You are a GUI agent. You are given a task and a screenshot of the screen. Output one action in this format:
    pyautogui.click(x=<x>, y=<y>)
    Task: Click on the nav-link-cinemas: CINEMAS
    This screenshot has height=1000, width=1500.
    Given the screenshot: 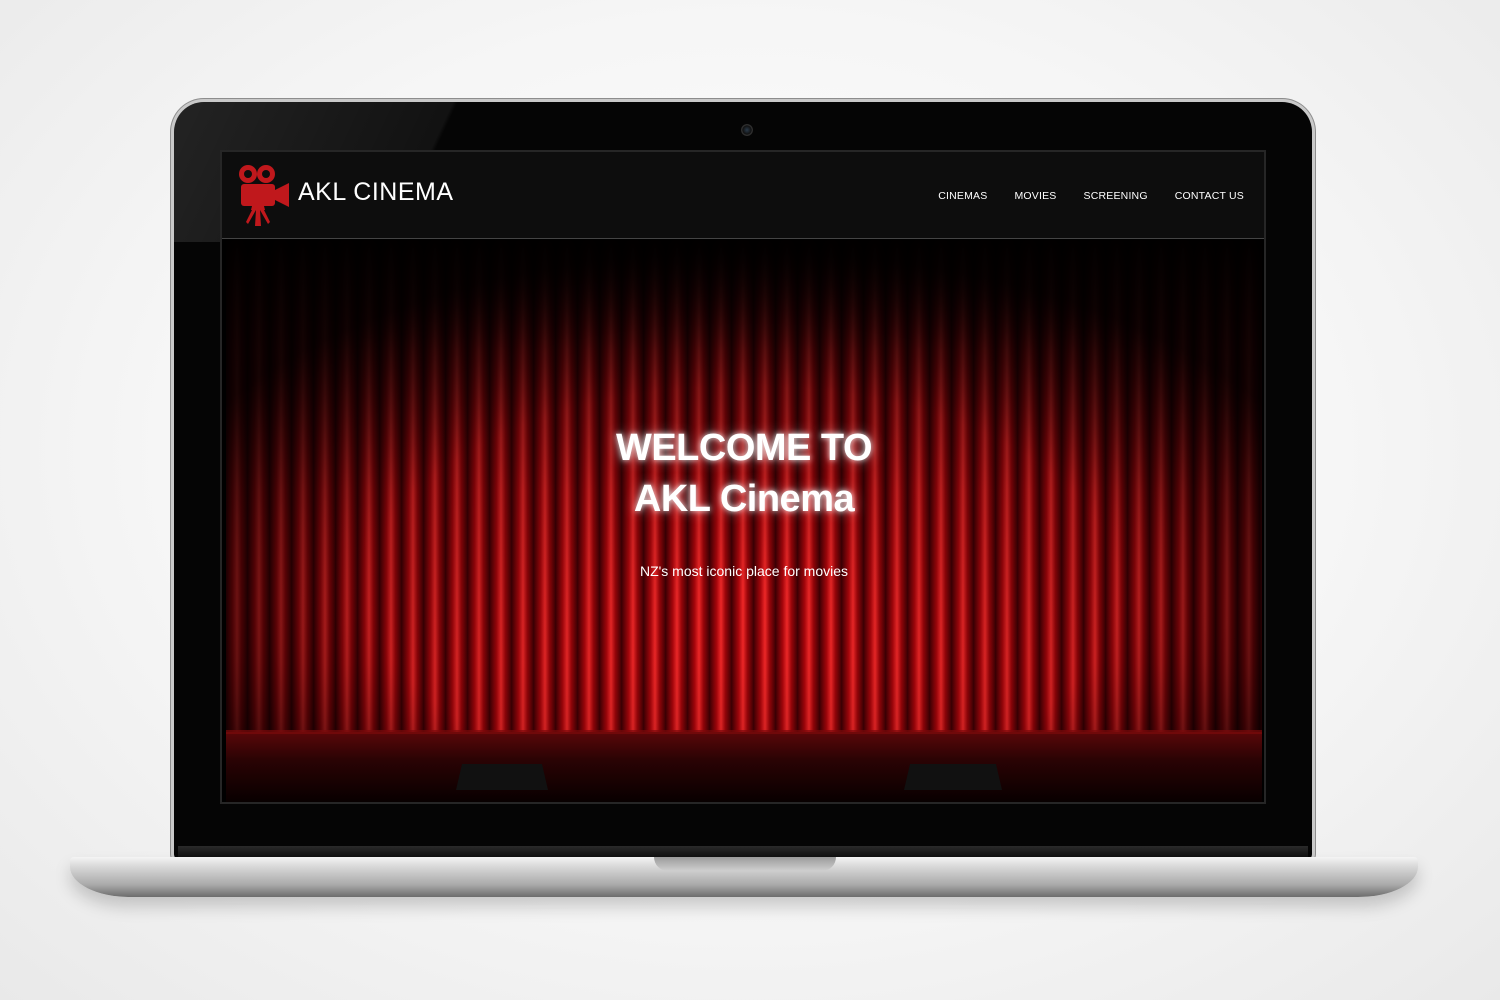 What is the action you would take?
    pyautogui.click(x=962, y=196)
    